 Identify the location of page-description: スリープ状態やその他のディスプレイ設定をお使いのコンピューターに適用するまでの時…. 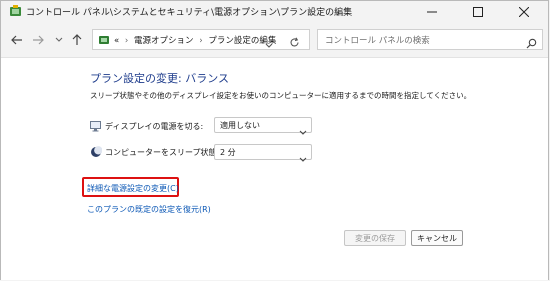
(281, 95).